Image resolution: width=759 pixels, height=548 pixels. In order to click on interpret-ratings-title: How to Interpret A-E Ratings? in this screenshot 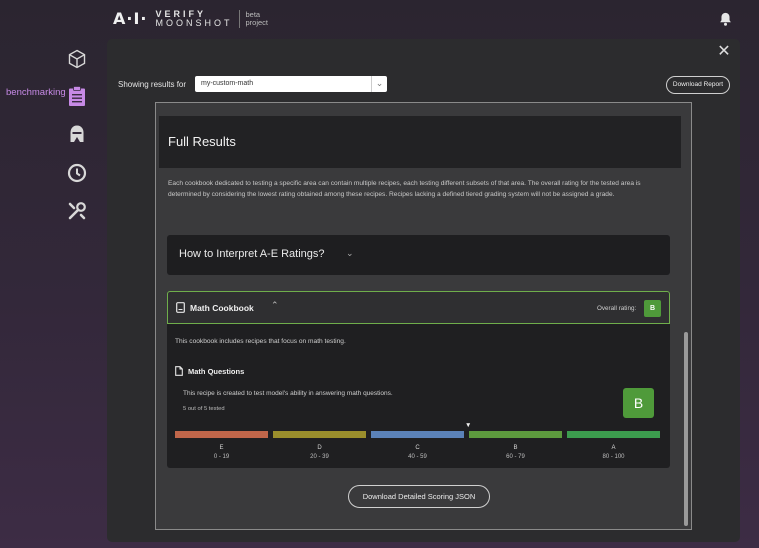, I will do `click(252, 254)`.